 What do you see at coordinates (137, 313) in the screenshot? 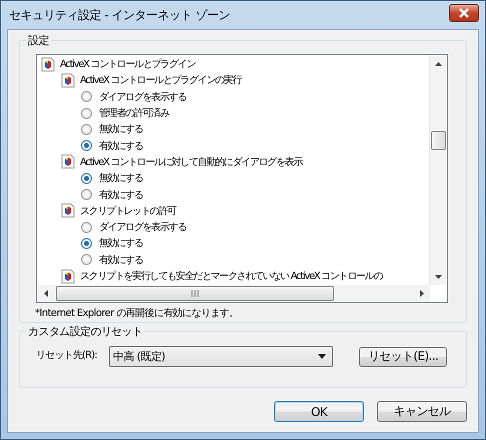
I see `restart-note: *Internet Explorer の再開後に有効になります。` at bounding box center [137, 313].